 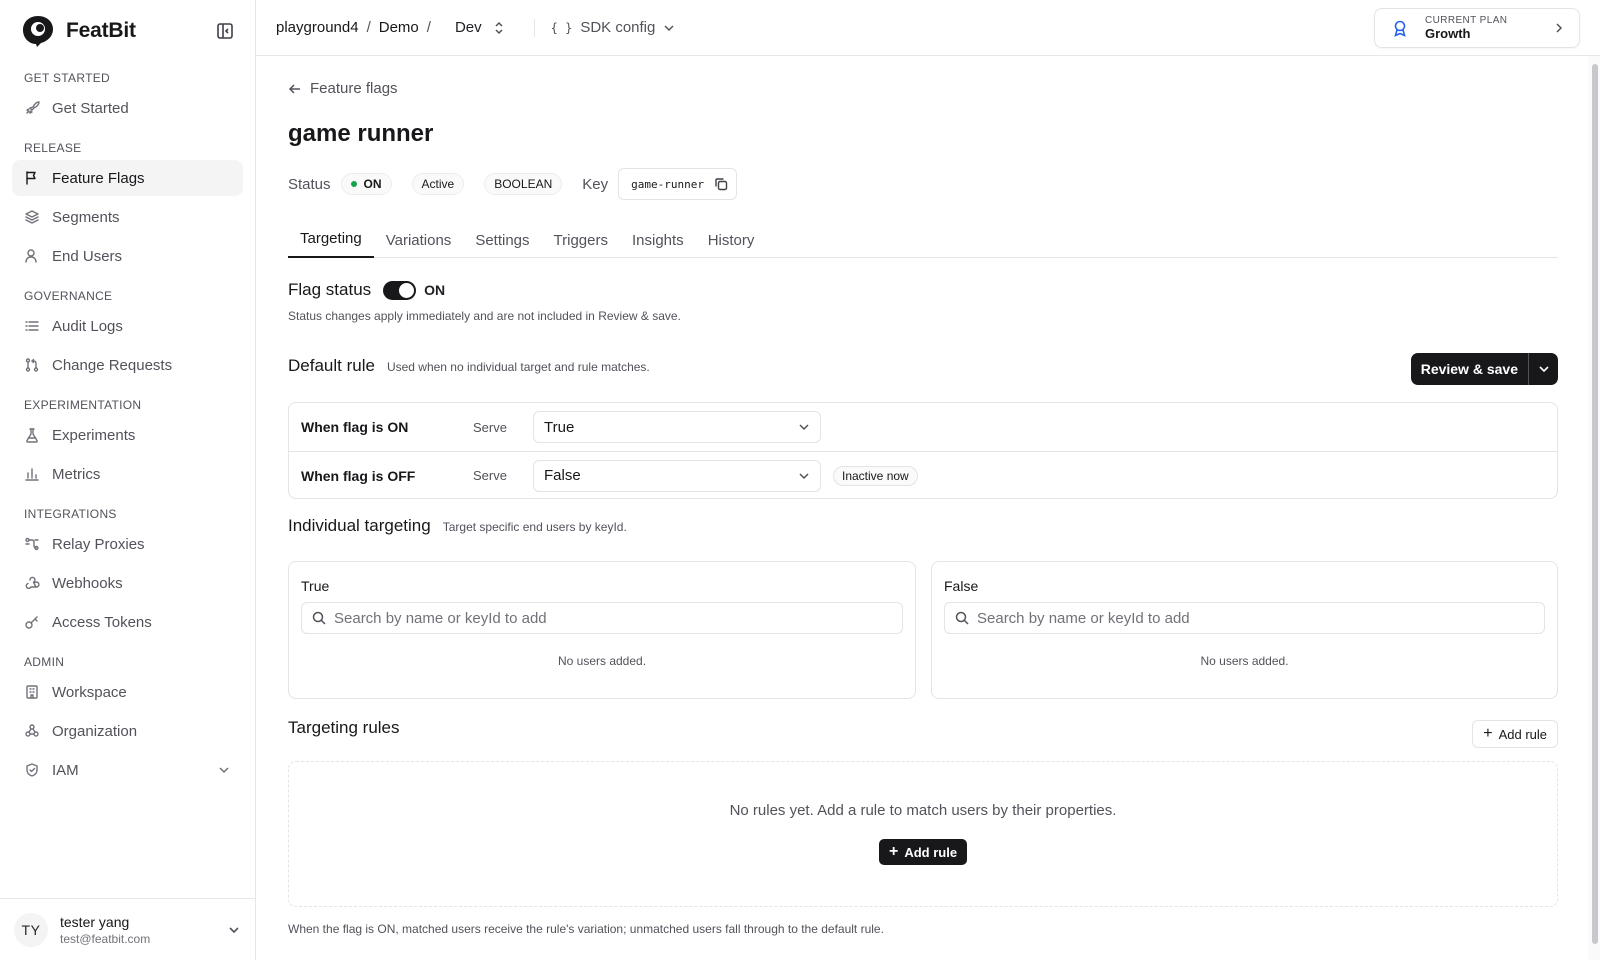 I want to click on app-name: FeatBit, so click(x=101, y=30).